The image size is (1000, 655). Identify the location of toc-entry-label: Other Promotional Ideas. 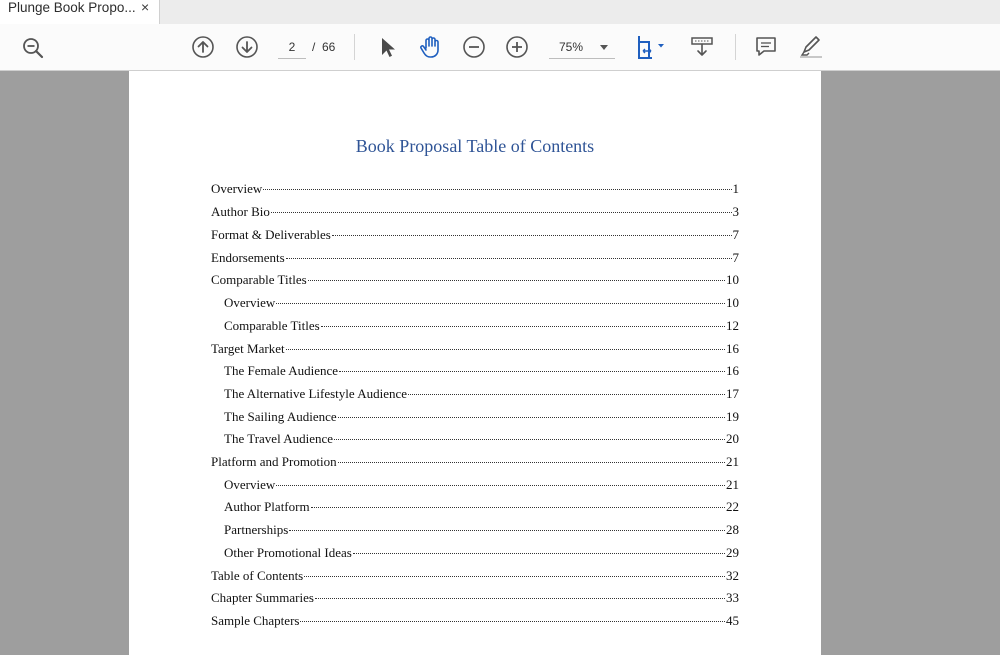
(288, 552).